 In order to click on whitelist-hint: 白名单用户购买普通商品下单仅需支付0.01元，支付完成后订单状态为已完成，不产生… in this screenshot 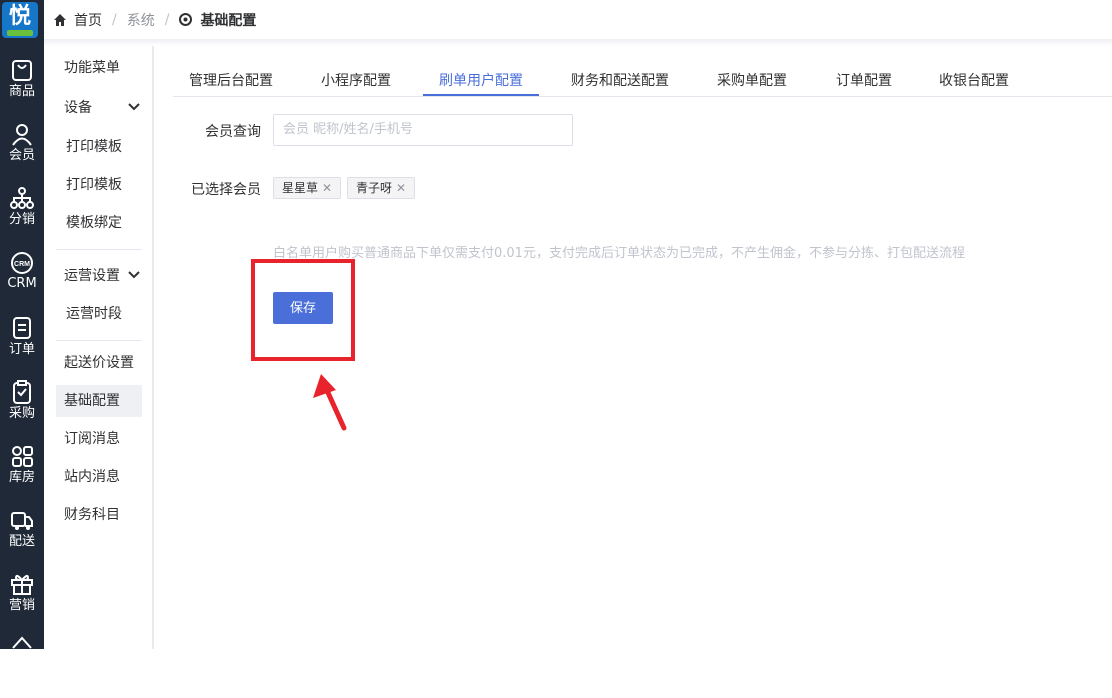, I will do `click(619, 253)`.